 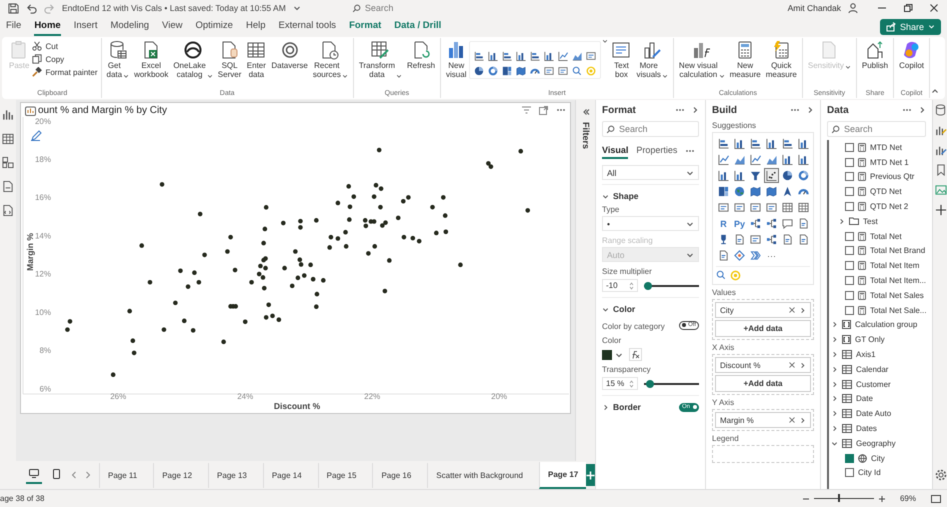 I want to click on ribbon-button: Publish, so click(x=875, y=55).